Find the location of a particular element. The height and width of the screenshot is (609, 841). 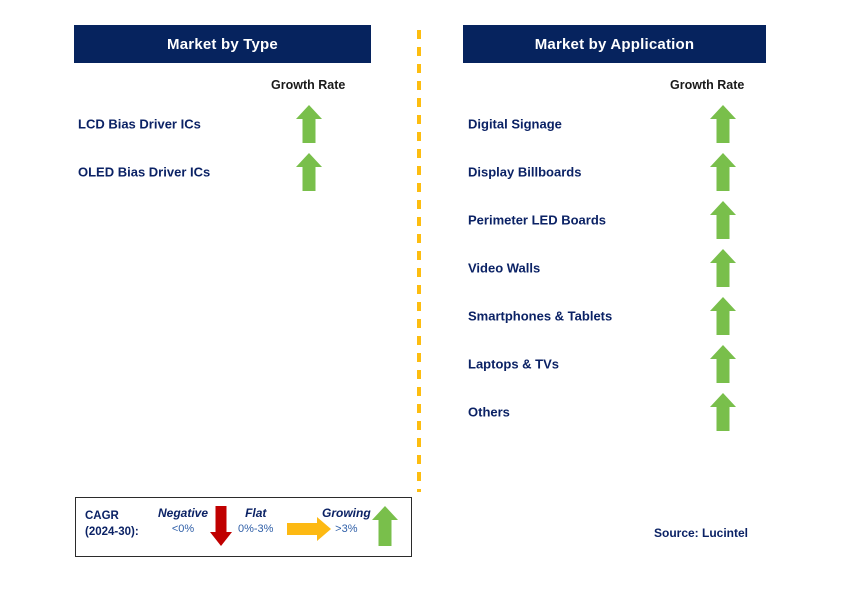

legend-item-growing: Growing >3% is located at coordinates (346, 520).